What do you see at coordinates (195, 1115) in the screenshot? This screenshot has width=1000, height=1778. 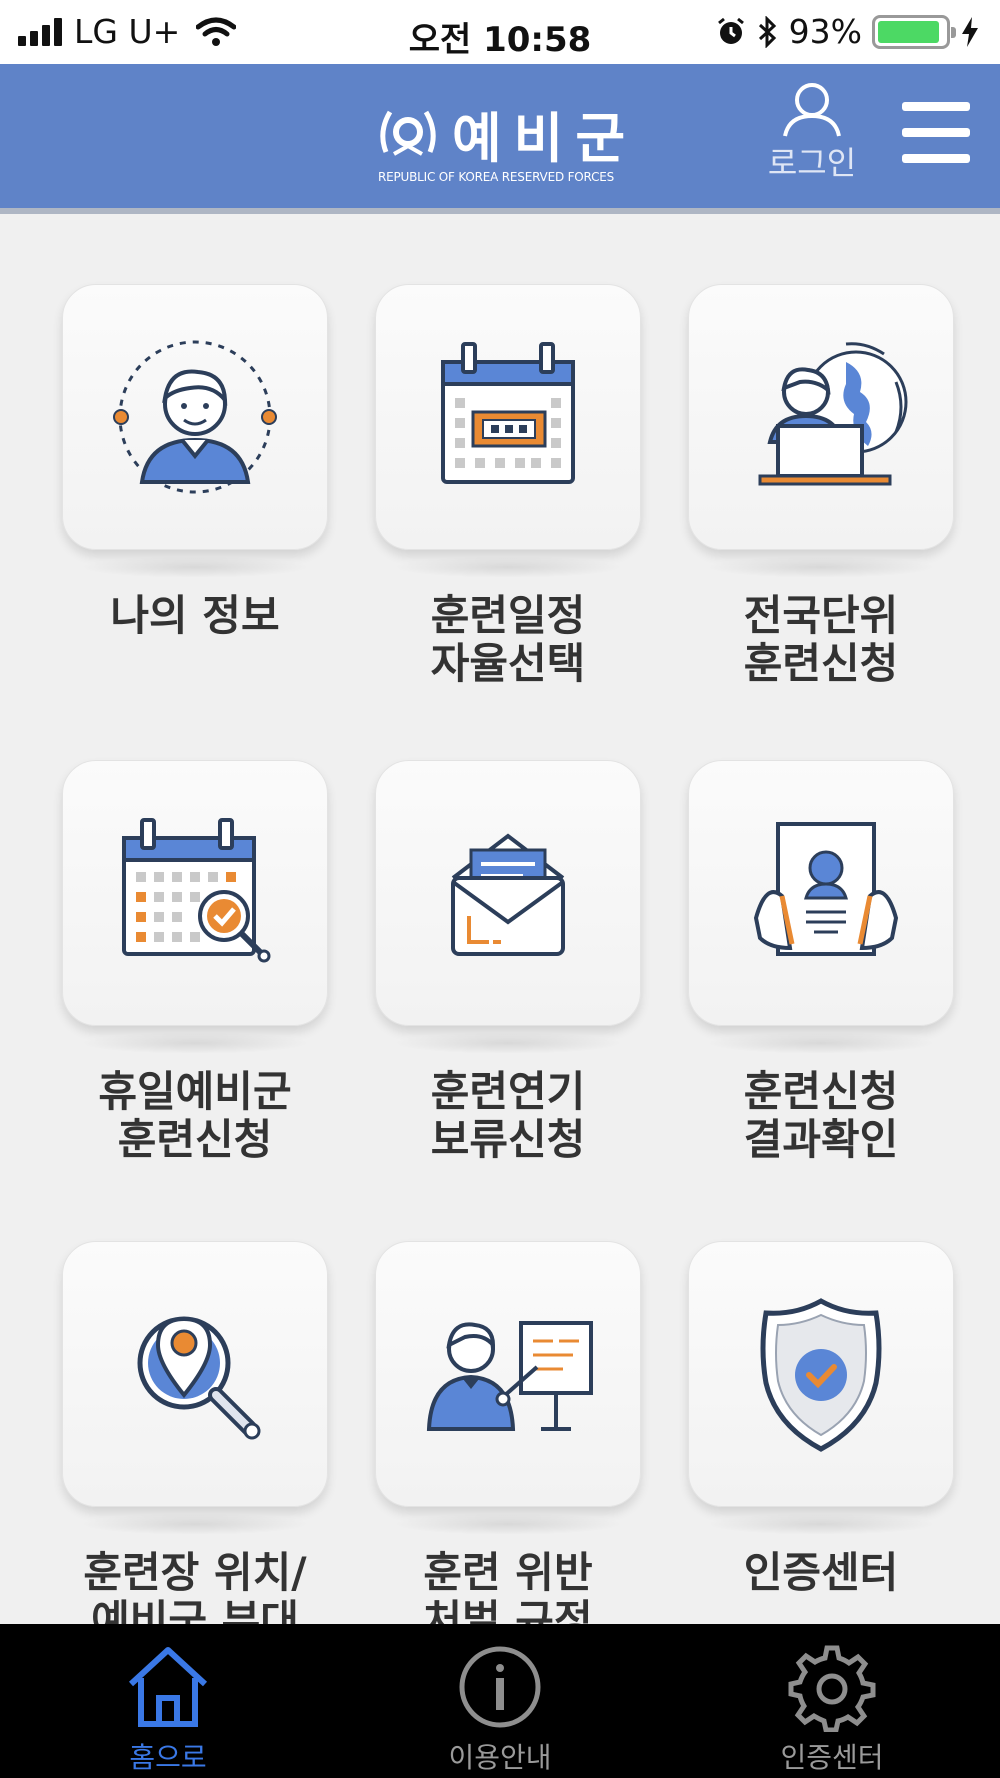 I see `menu-item-label: 휴일예비군 훈련신청` at bounding box center [195, 1115].